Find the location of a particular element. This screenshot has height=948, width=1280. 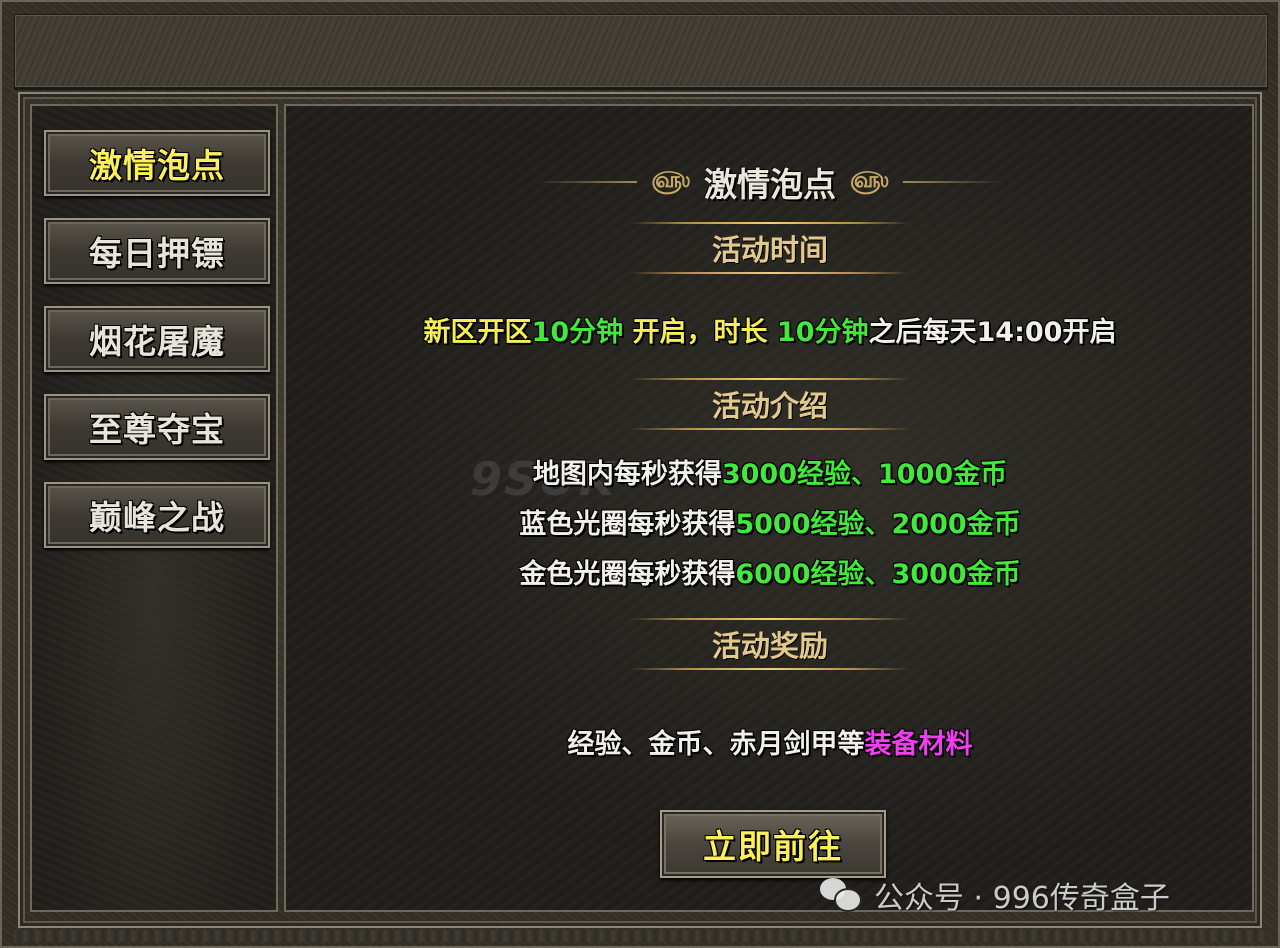

intro-line: 地图内每秒获得3000经验、1000金币 is located at coordinates (770, 471).